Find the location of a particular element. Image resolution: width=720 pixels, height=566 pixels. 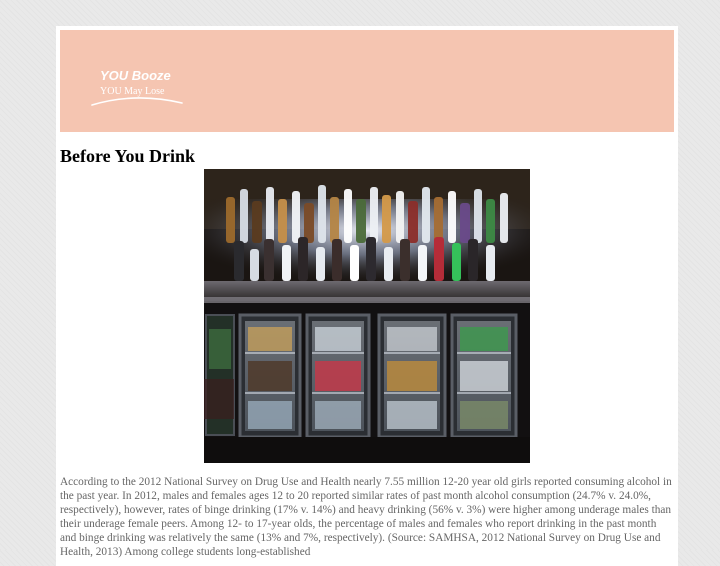

page-title: Before You Drink is located at coordinates (127, 156).